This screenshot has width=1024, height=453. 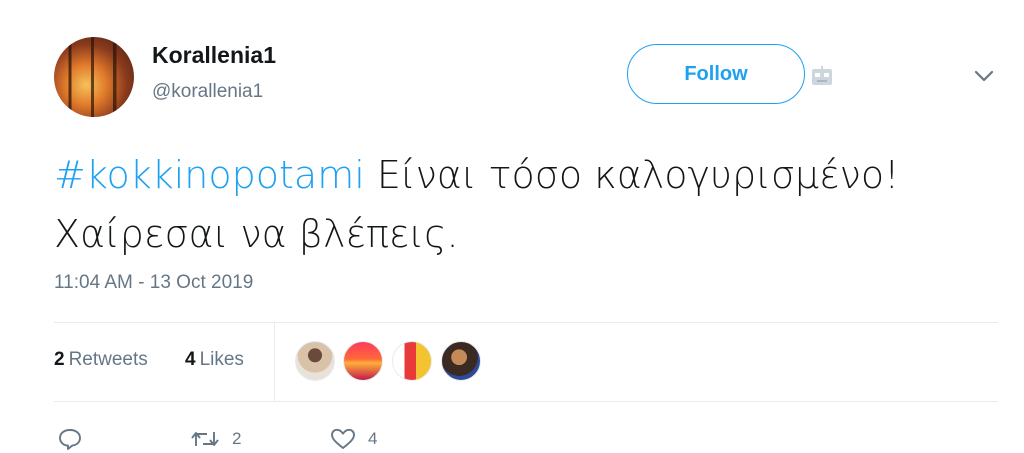 What do you see at coordinates (274, 361) in the screenshot?
I see `stats-divider` at bounding box center [274, 361].